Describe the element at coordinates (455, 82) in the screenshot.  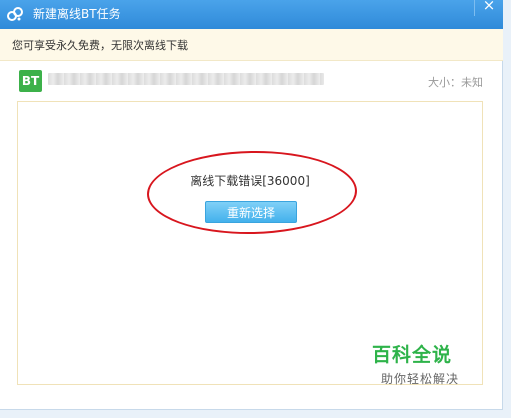
I see `file-size-label: 大小：未知` at that location.